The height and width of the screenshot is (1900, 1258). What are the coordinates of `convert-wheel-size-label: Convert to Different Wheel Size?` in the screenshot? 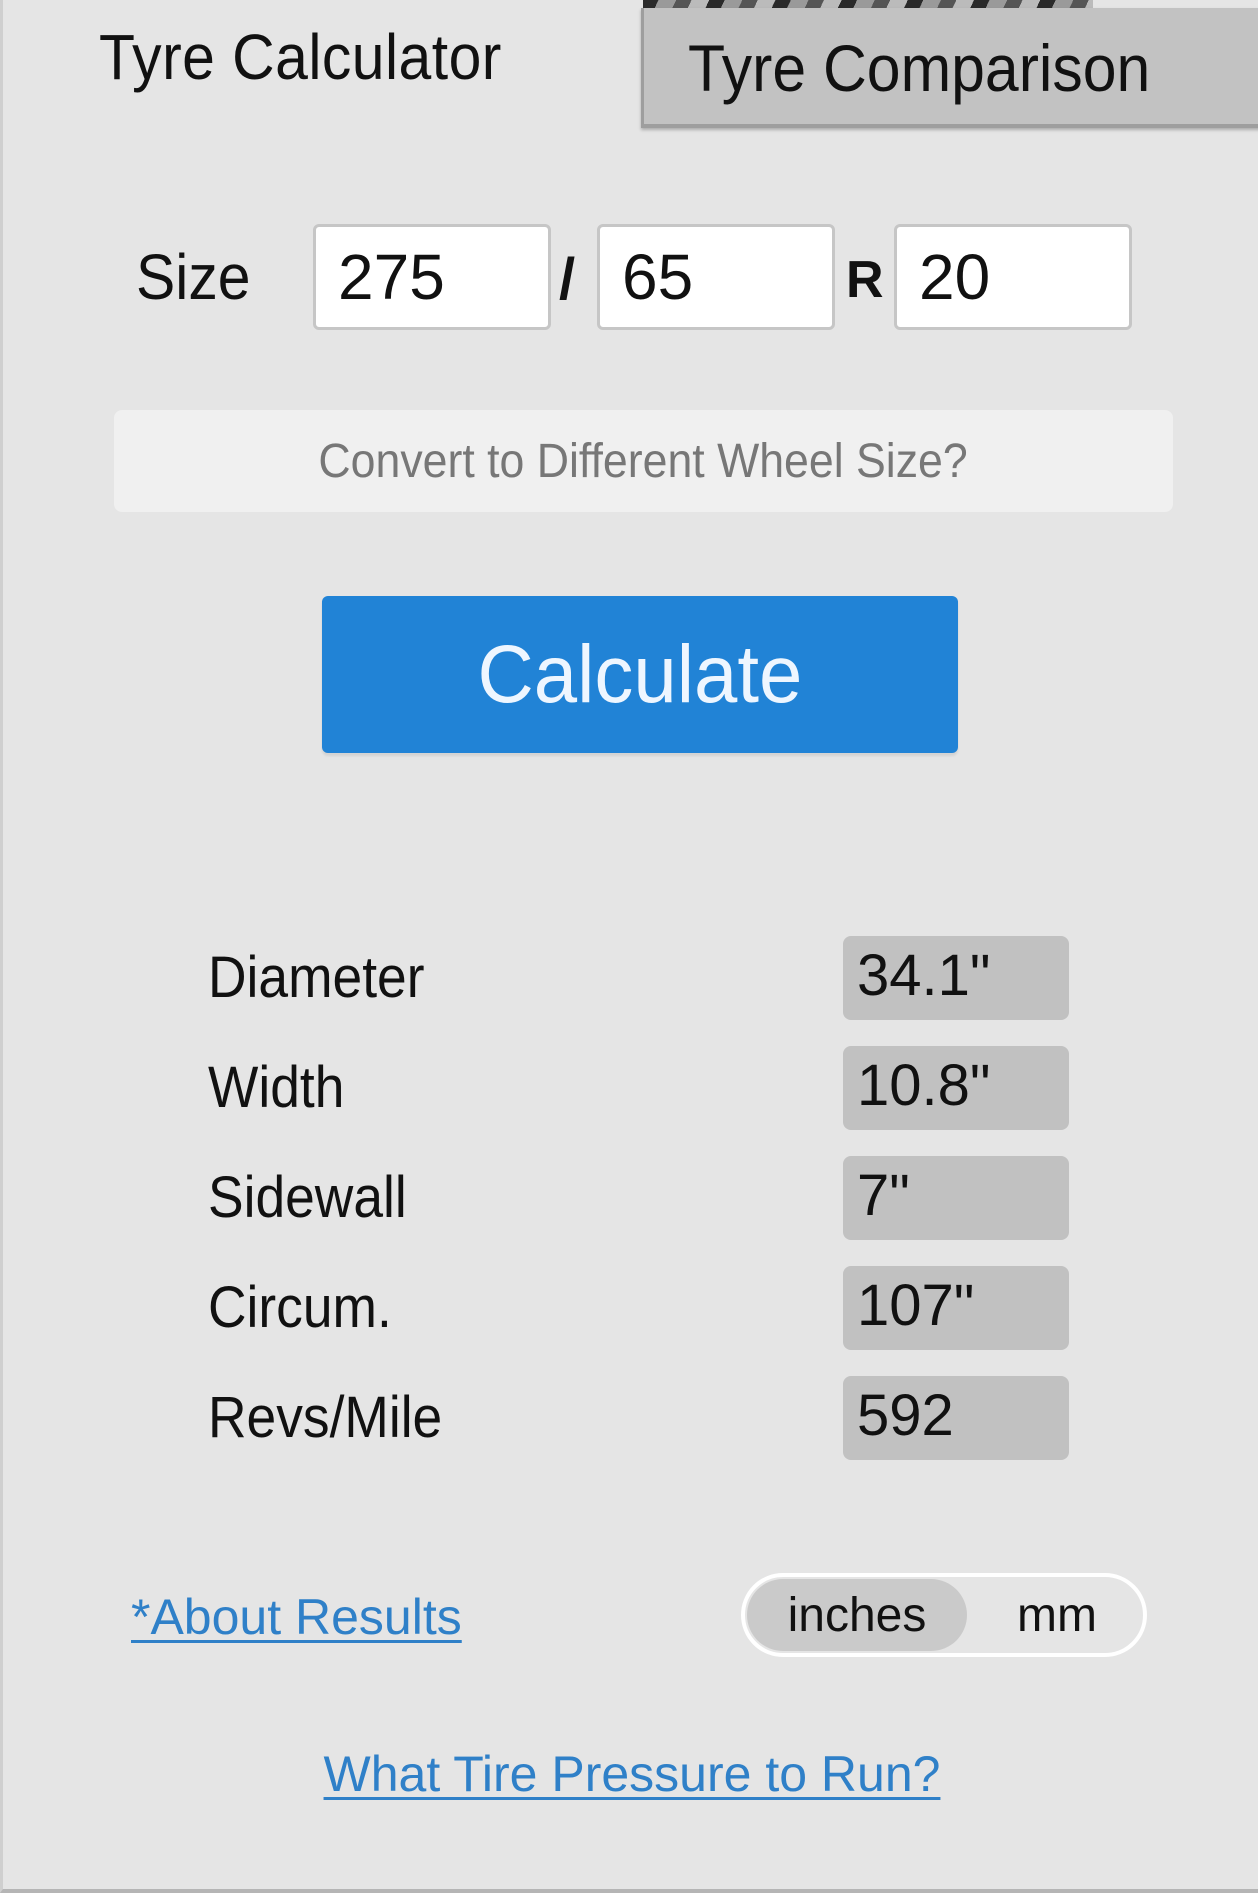 It's located at (643, 461).